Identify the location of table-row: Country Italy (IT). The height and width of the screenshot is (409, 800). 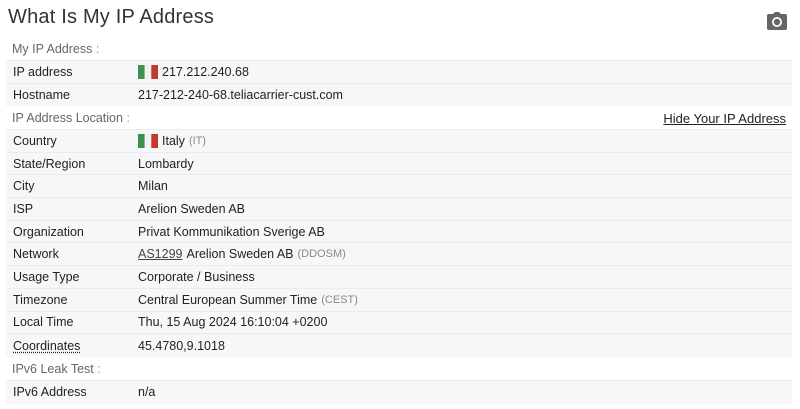
(399, 141).